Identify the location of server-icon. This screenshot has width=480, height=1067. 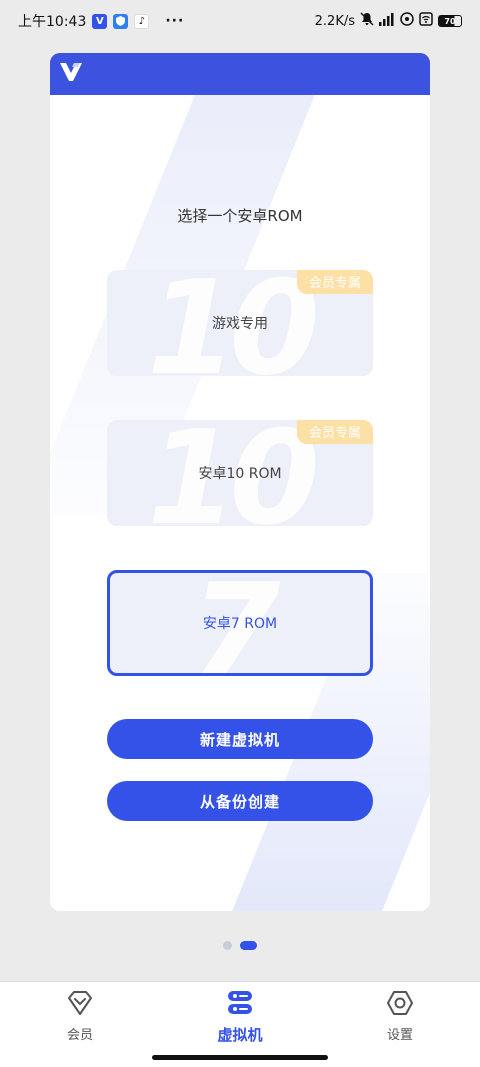
(240, 1005).